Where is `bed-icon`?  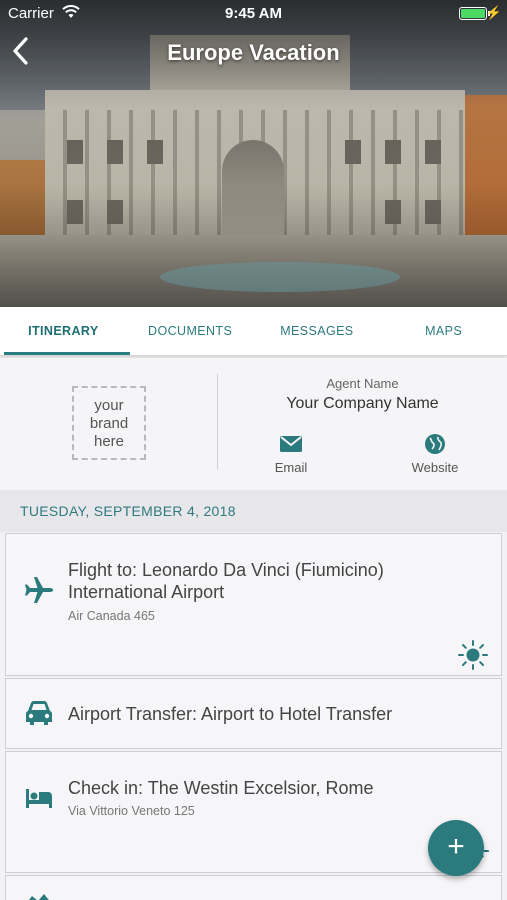 bed-icon is located at coordinates (39, 798).